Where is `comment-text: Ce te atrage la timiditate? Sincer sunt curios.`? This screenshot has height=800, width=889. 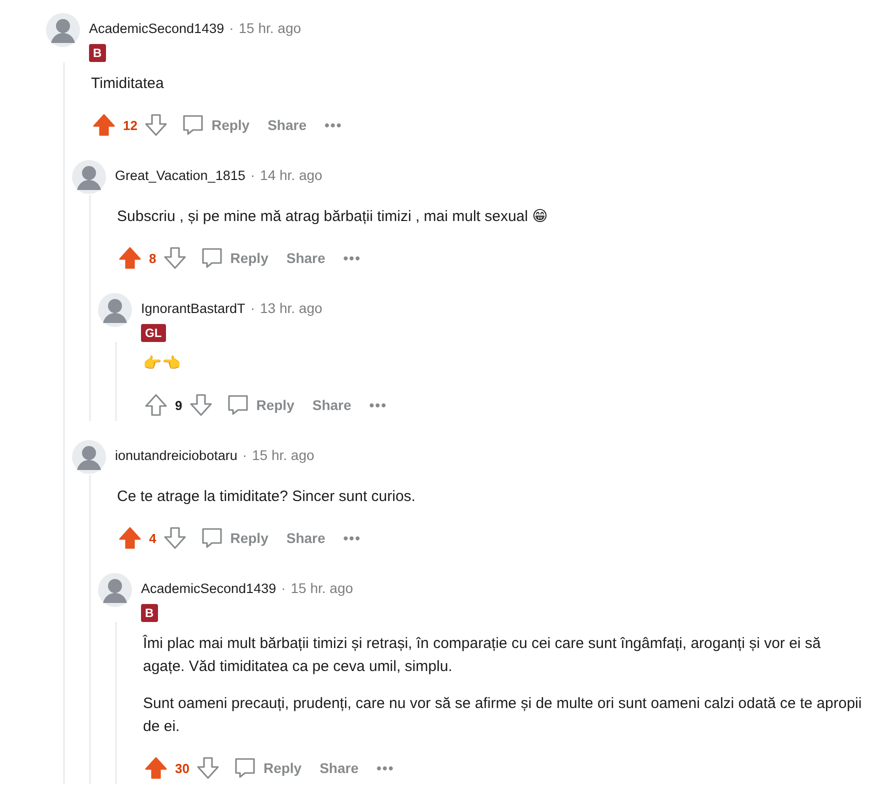 comment-text: Ce te atrage la timiditate? Sincer sunt curios. is located at coordinates (266, 497).